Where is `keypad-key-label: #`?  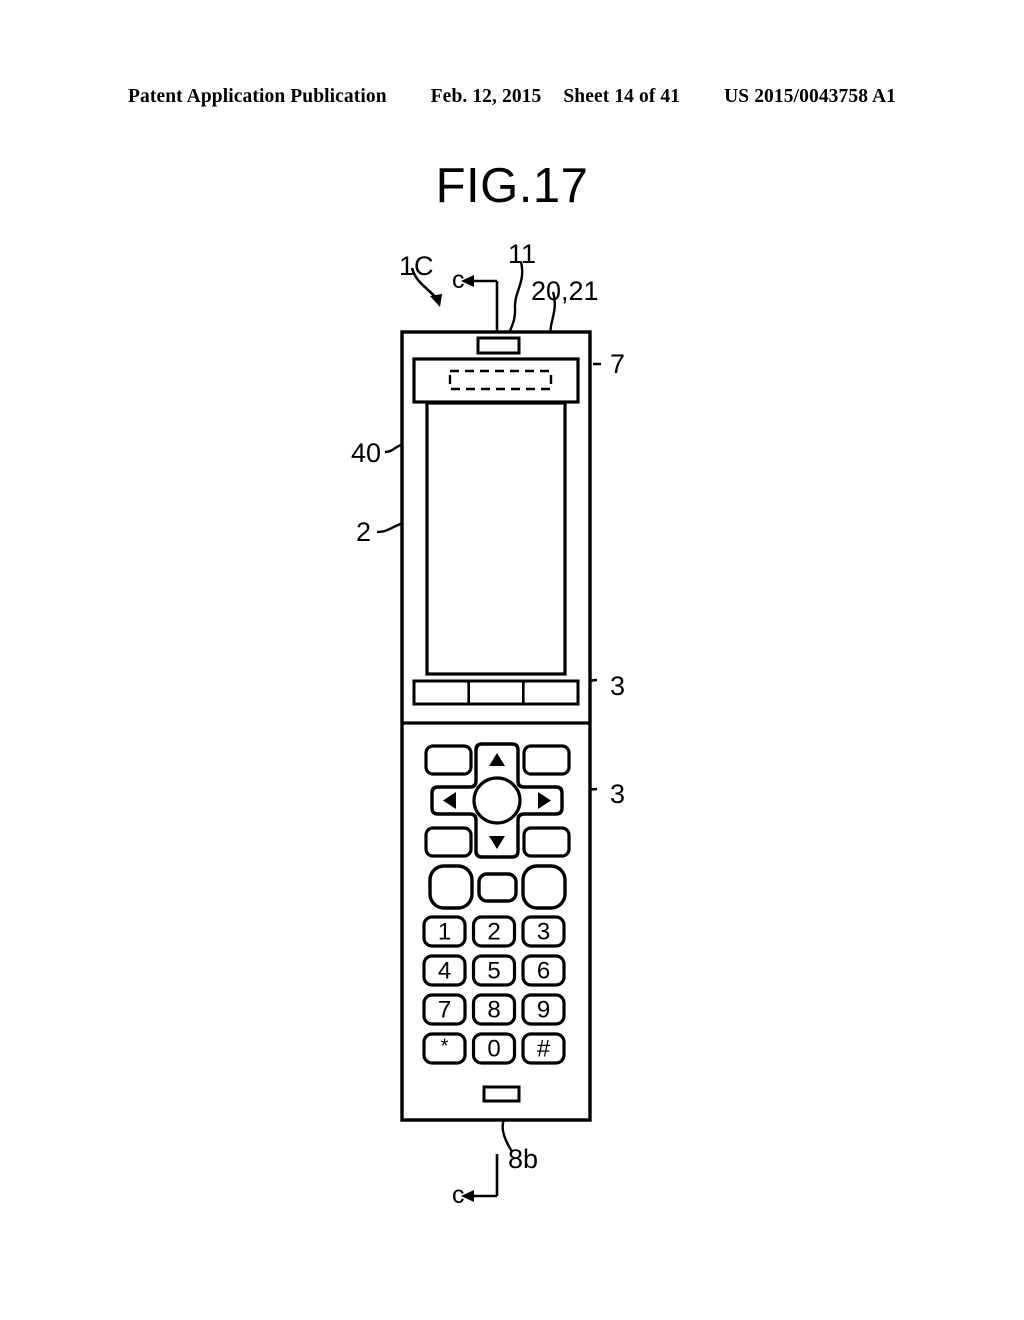 keypad-key-label: # is located at coordinates (544, 1049).